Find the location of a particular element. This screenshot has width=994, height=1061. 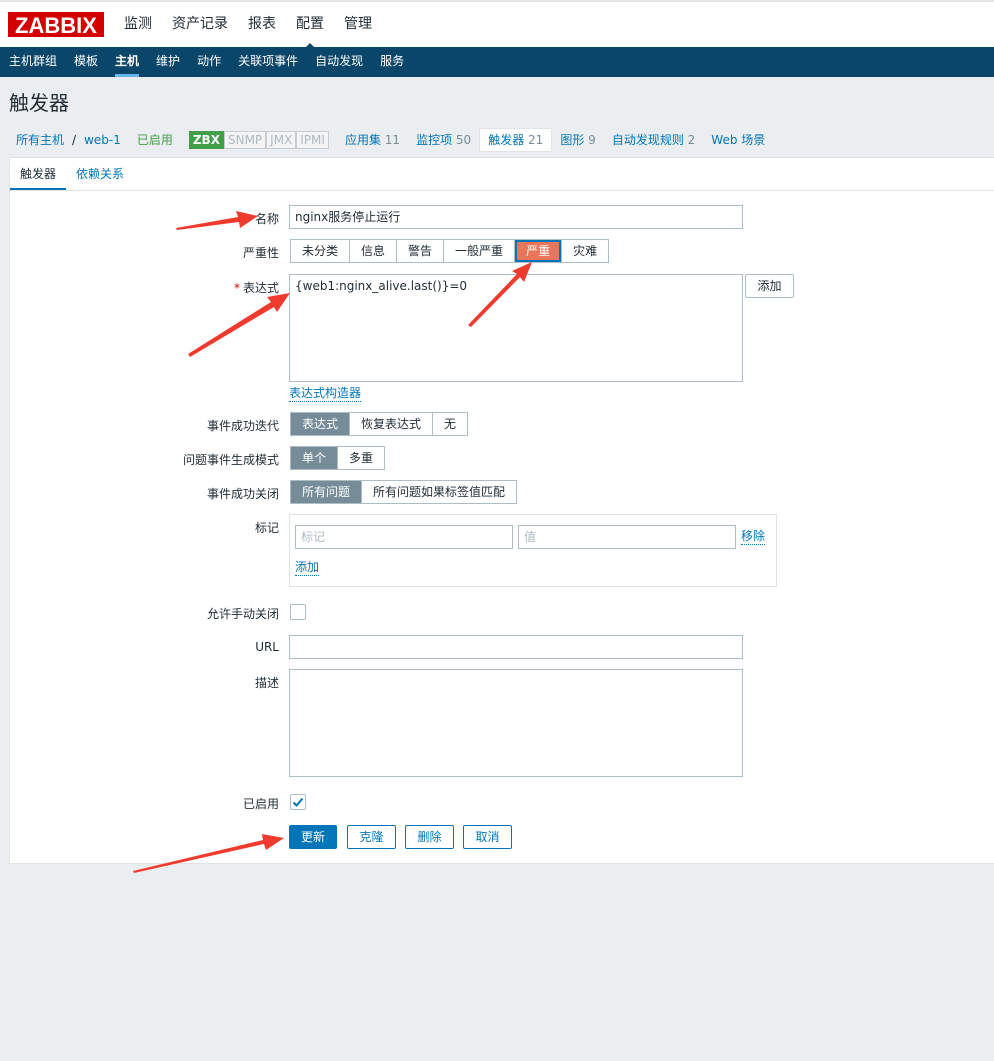

menu-monitoring: 监测 is located at coordinates (138, 24).